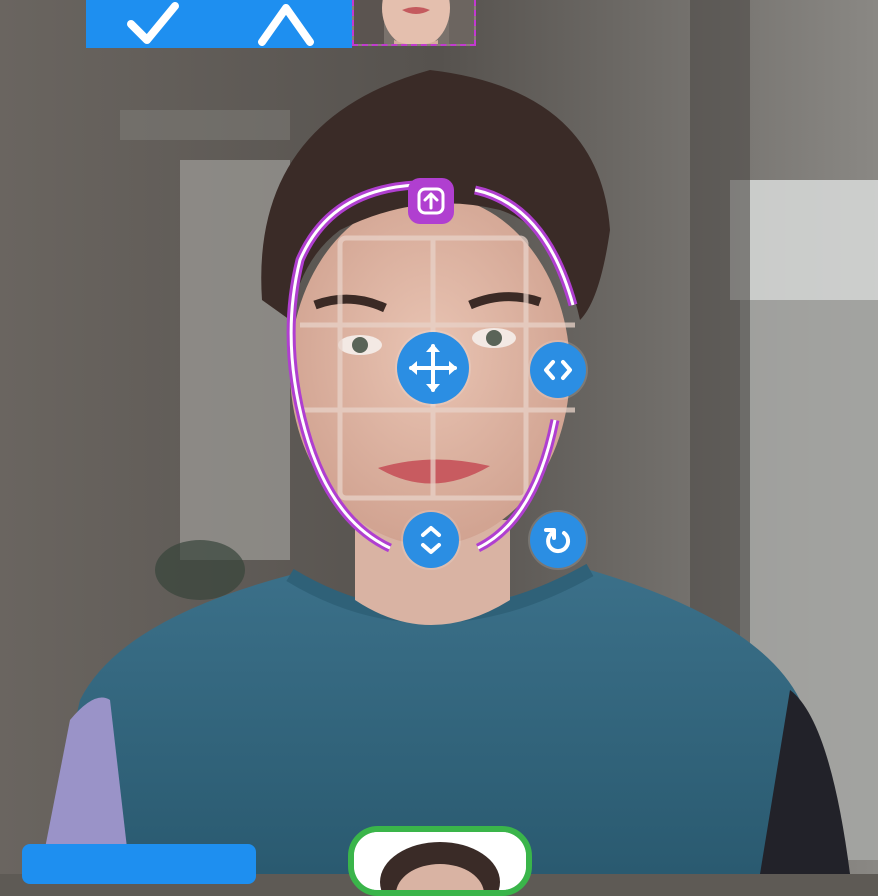  I want to click on width-adjust-button, so click(558, 370).